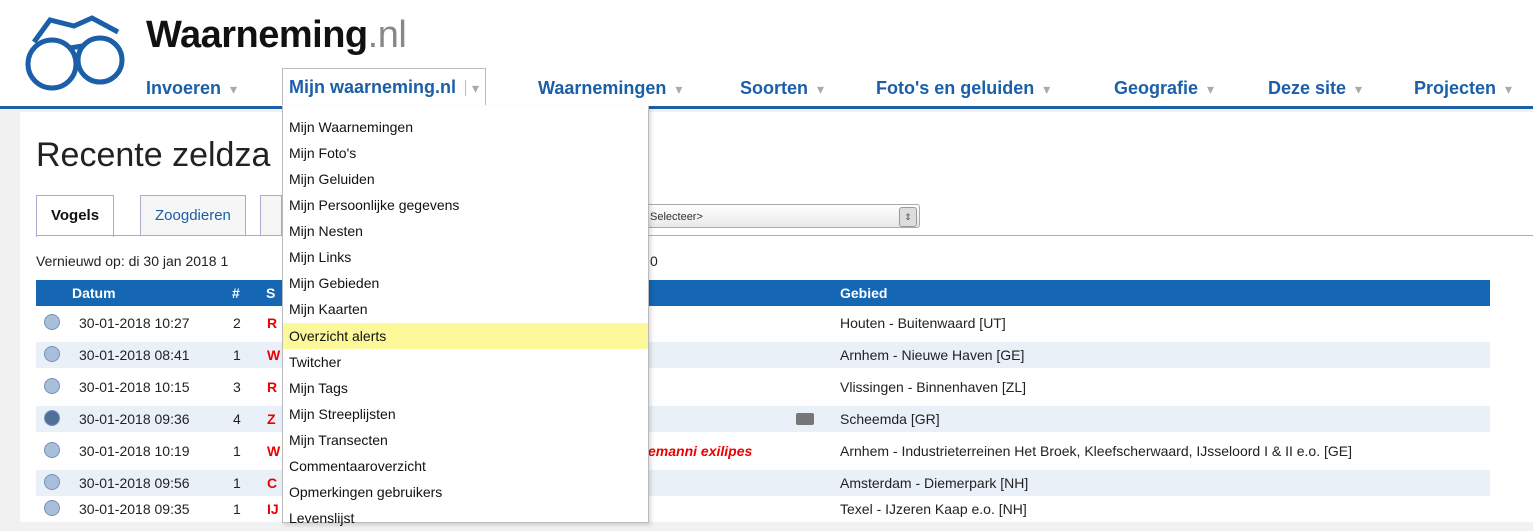  What do you see at coordinates (908, 217) in the screenshot?
I see `select-arrow-icon: ⇕` at bounding box center [908, 217].